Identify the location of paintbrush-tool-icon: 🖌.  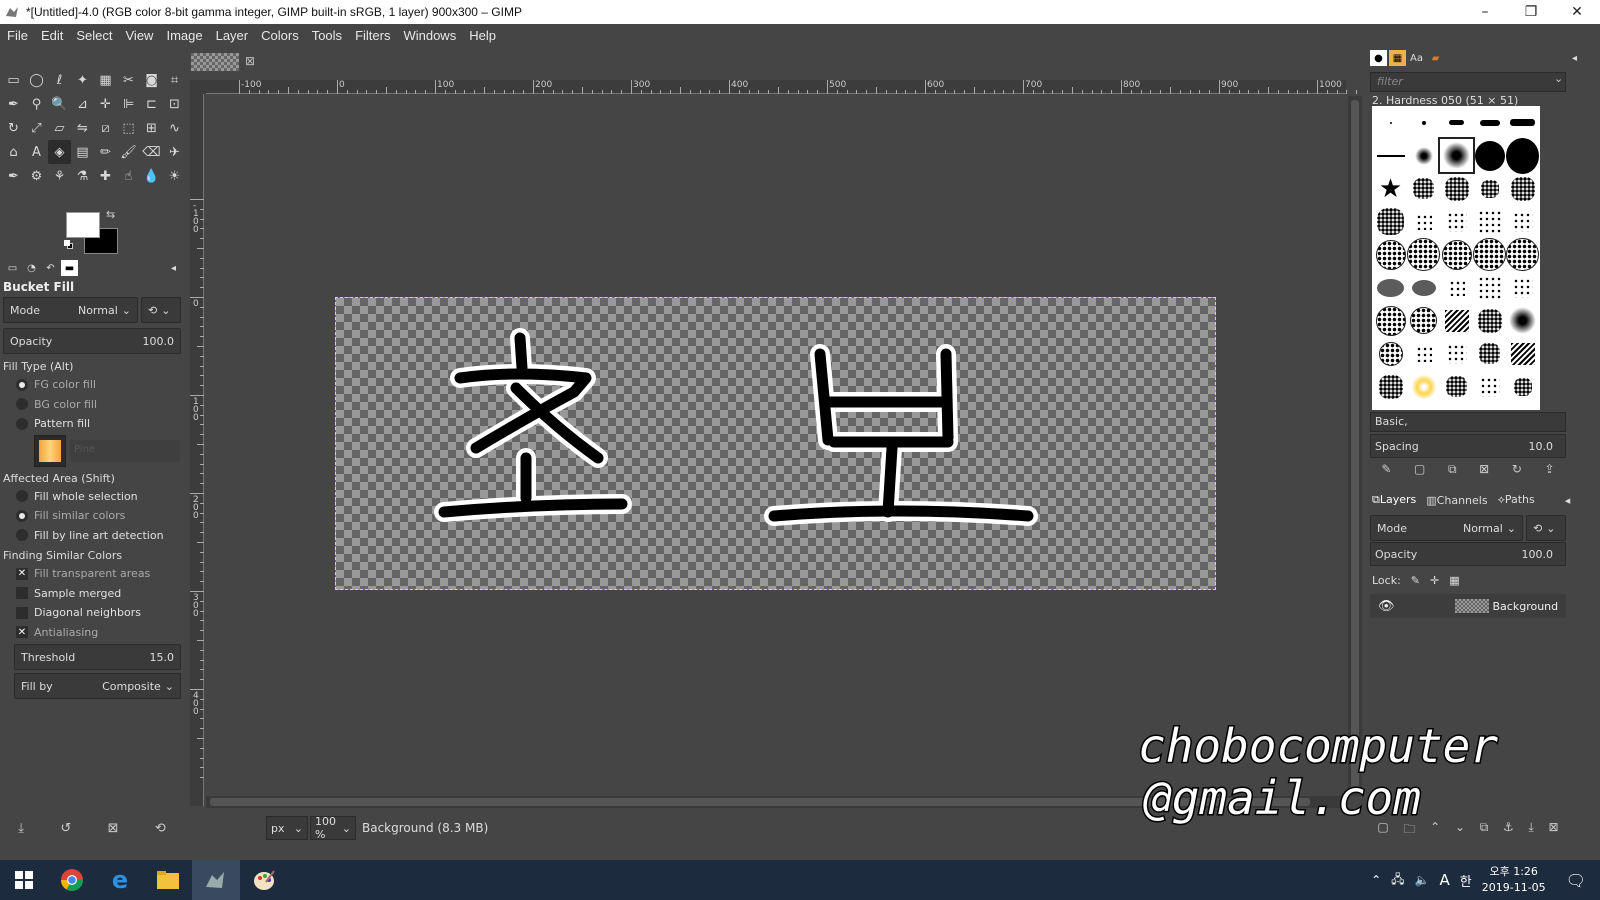
(128, 152).